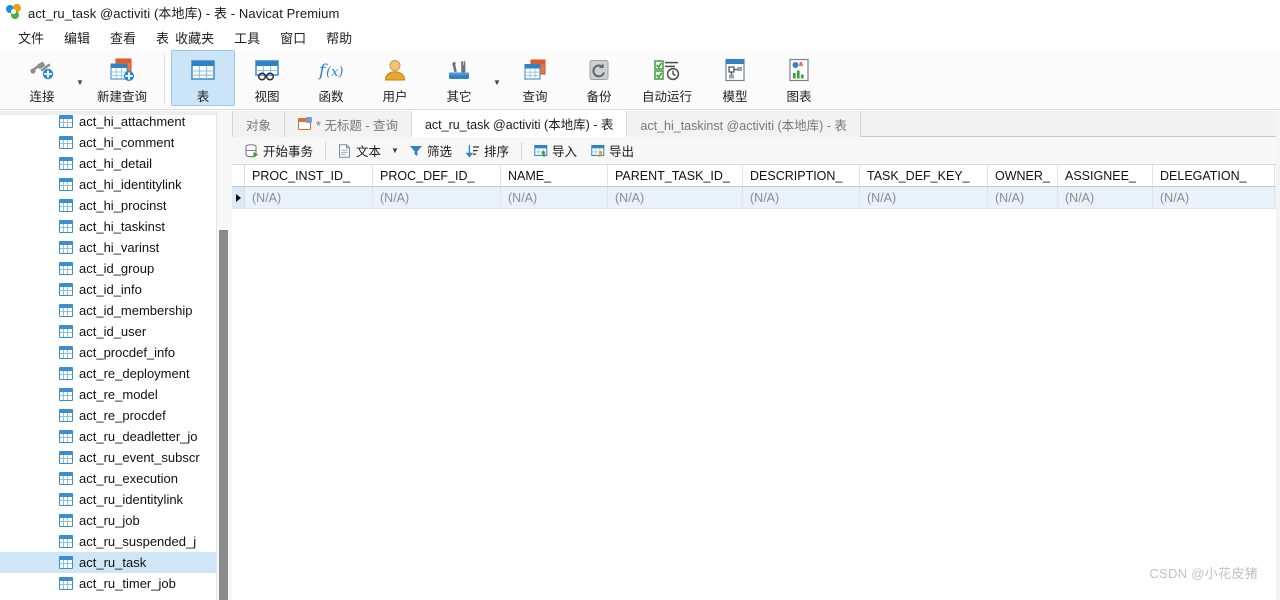 The width and height of the screenshot is (1280, 600). What do you see at coordinates (108, 373) in the screenshot?
I see `table-list-item: act_re_deployment` at bounding box center [108, 373].